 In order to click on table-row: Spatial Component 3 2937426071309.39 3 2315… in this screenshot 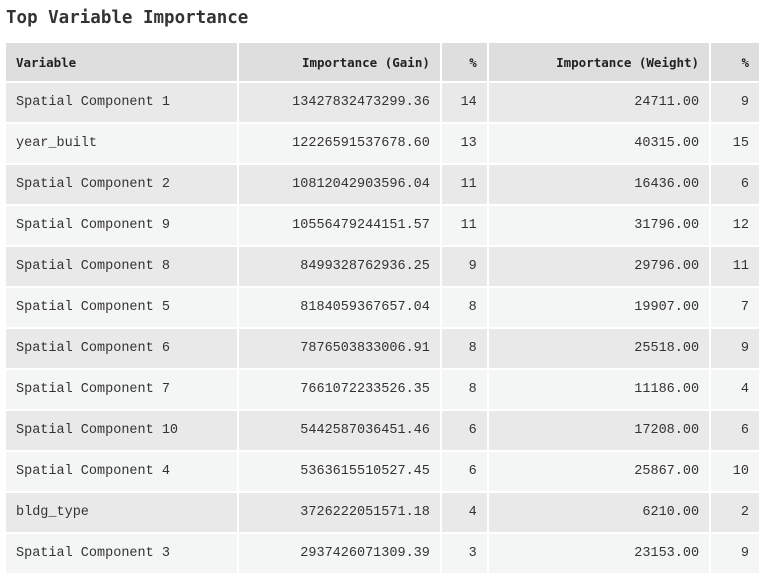, I will do `click(382, 553)`.